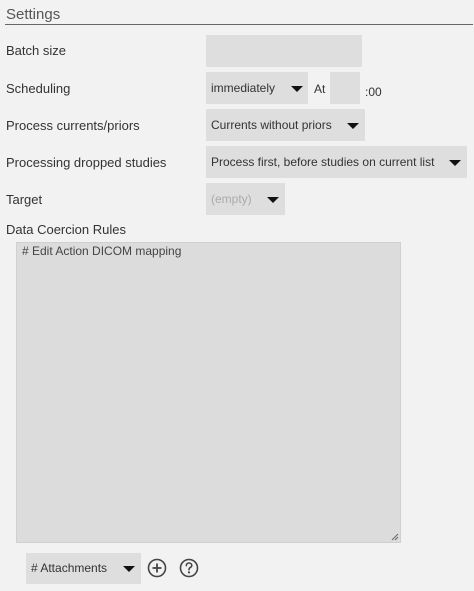  Describe the element at coordinates (320, 89) in the screenshot. I see `at-label: At` at that location.